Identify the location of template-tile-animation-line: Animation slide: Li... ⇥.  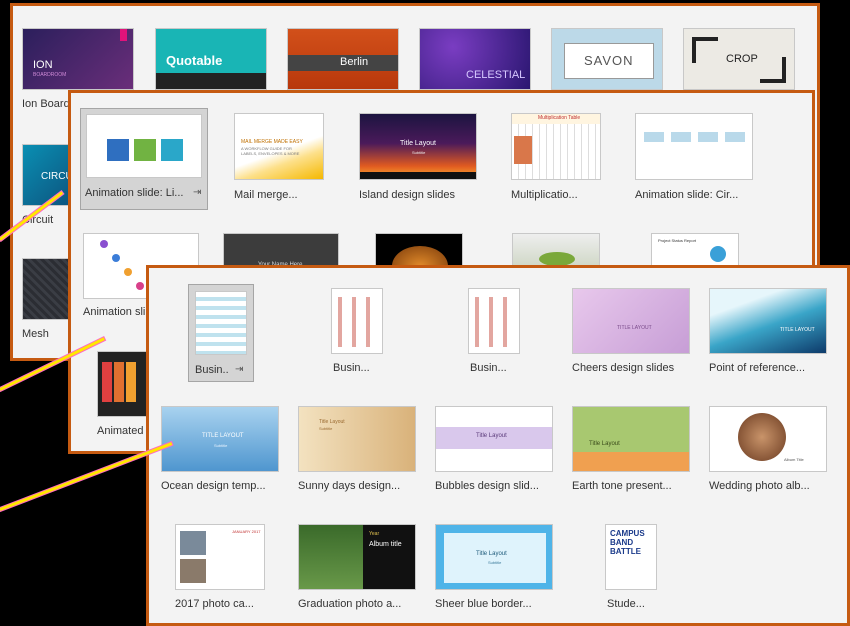
(144, 159).